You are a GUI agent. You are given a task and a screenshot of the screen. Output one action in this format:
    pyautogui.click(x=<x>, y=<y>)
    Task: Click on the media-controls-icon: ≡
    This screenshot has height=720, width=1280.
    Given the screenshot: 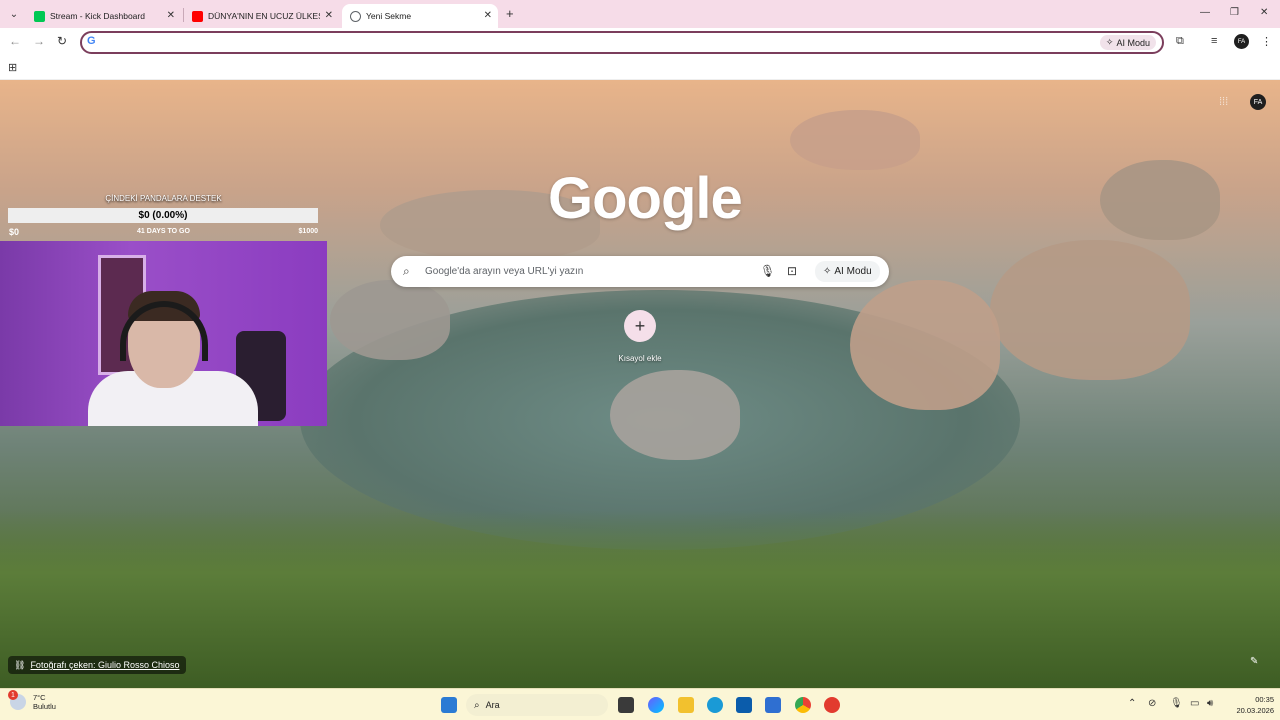 What is the action you would take?
    pyautogui.click(x=1214, y=41)
    